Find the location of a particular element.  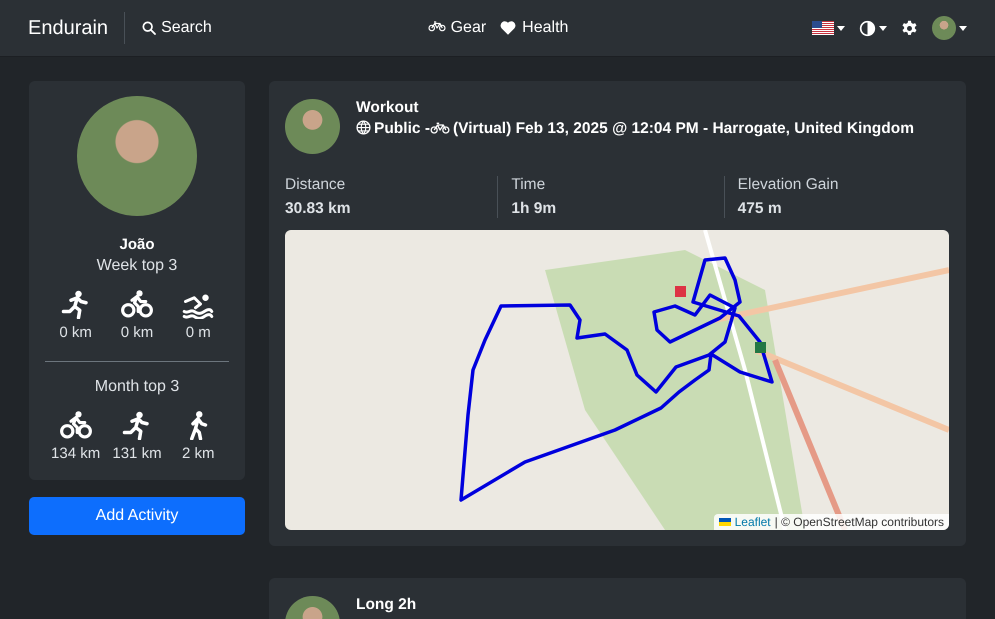

user-dropdown is located at coordinates (950, 28).